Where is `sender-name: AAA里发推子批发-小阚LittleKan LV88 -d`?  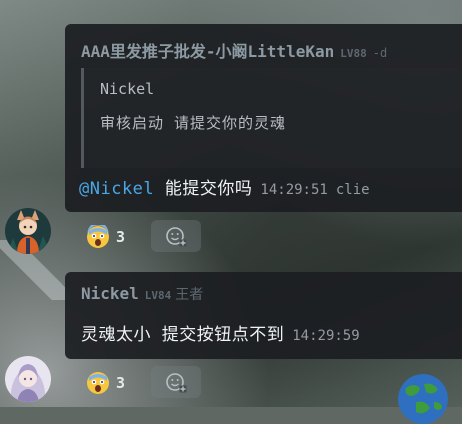
sender-name: AAA里发推子批发-小阚LittleKan LV88 -d is located at coordinates (234, 50).